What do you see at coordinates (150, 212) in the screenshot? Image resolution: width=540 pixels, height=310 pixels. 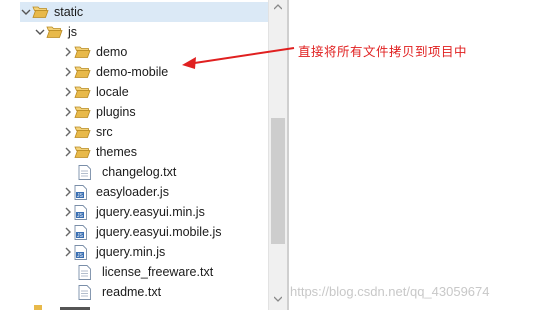 I see `tree-item-label: jquery.easyui.min.js` at bounding box center [150, 212].